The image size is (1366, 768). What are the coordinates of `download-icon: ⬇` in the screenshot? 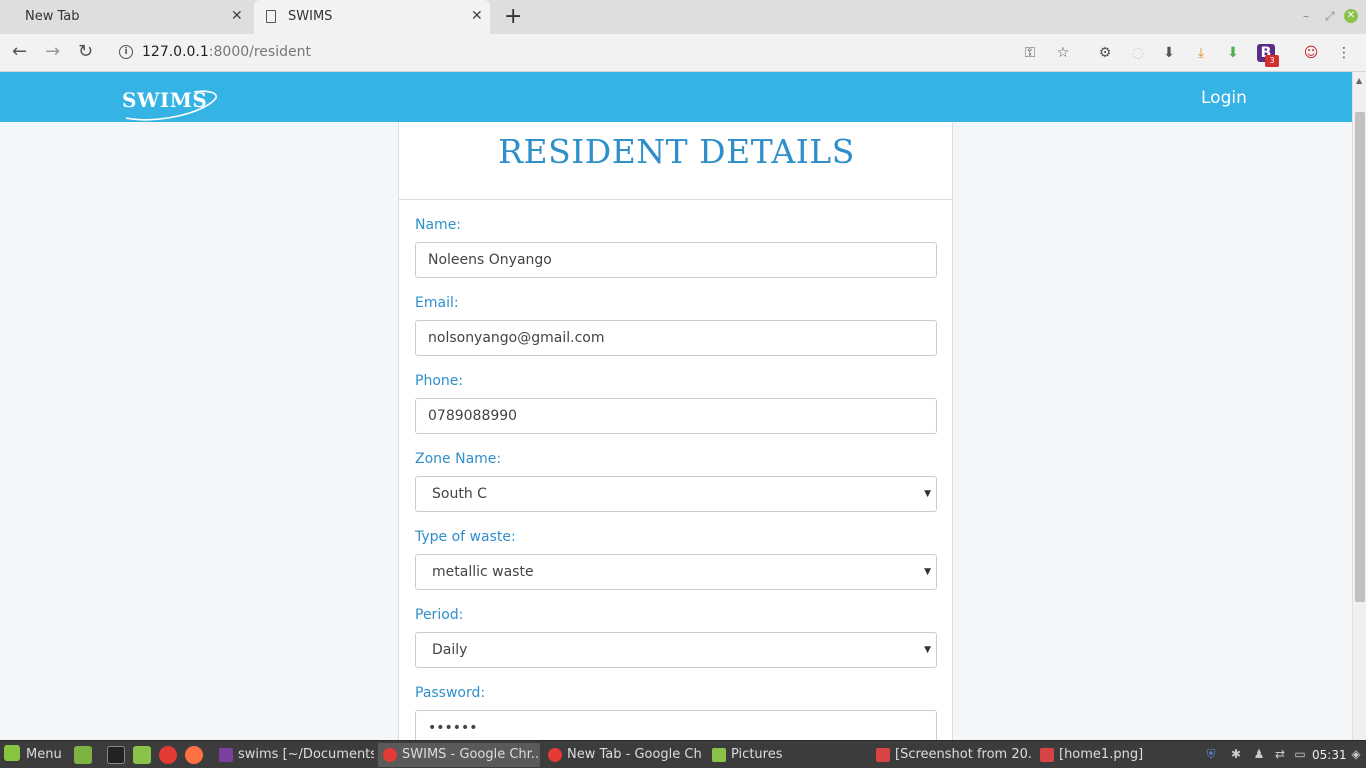 It's located at (1169, 53).